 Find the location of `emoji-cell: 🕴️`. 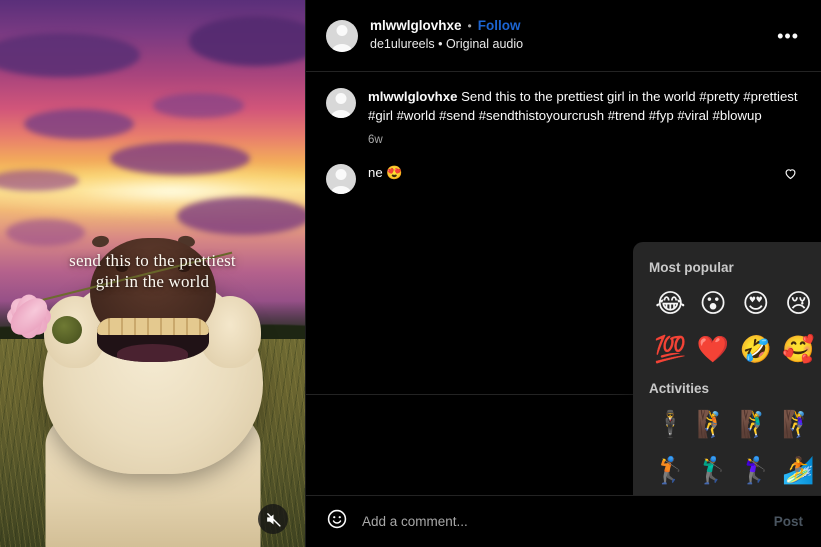

emoji-cell: 🕴️ is located at coordinates (670, 425).